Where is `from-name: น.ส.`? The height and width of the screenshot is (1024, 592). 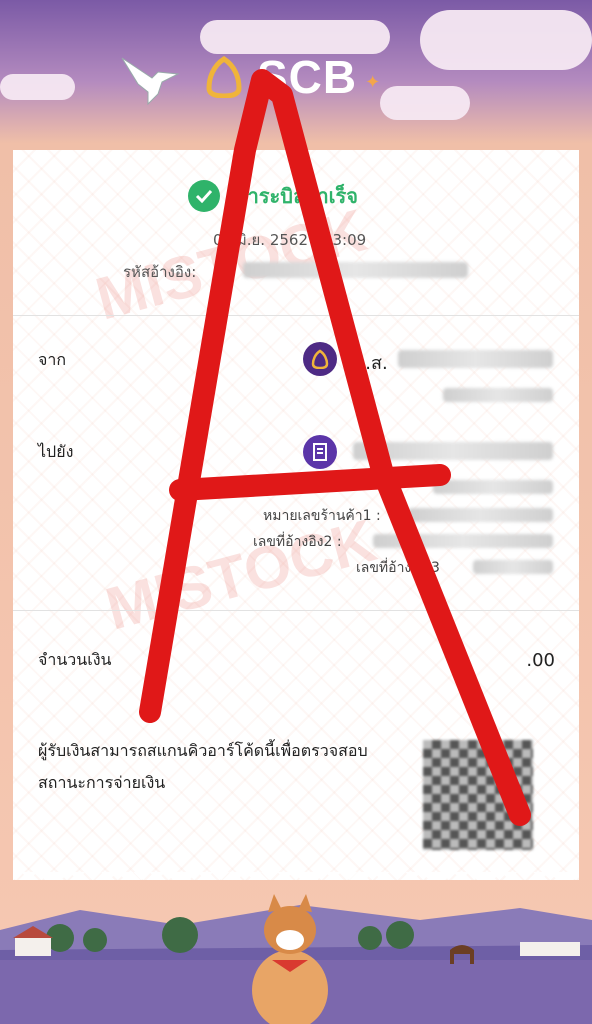 from-name: น.ส. is located at coordinates (370, 363).